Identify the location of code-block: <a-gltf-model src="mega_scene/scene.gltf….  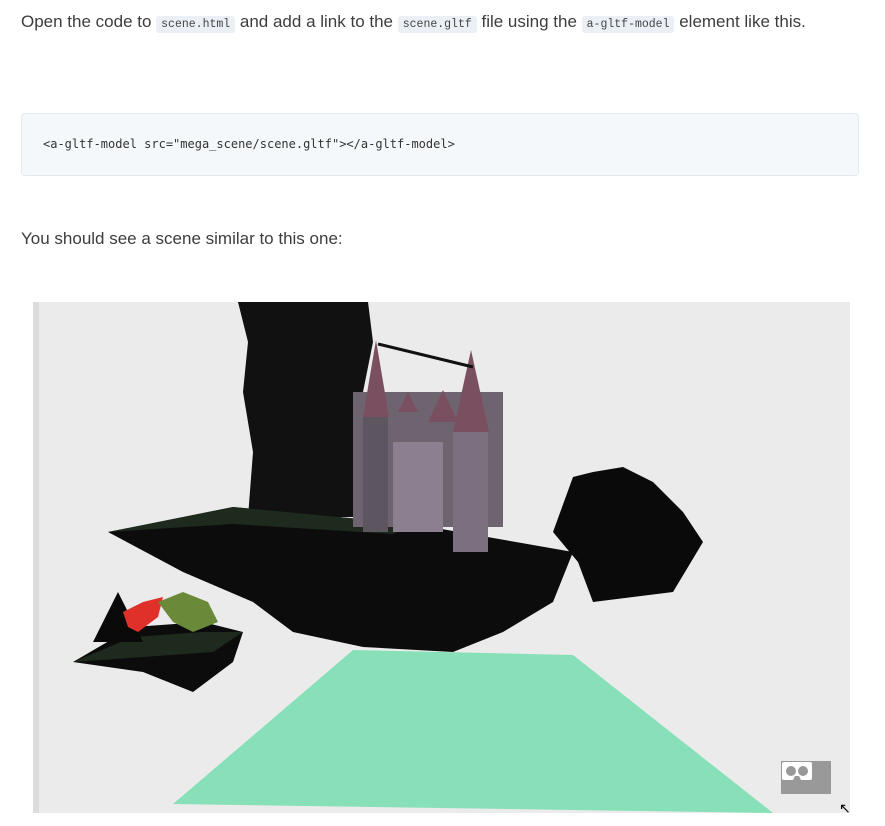
(440, 144).